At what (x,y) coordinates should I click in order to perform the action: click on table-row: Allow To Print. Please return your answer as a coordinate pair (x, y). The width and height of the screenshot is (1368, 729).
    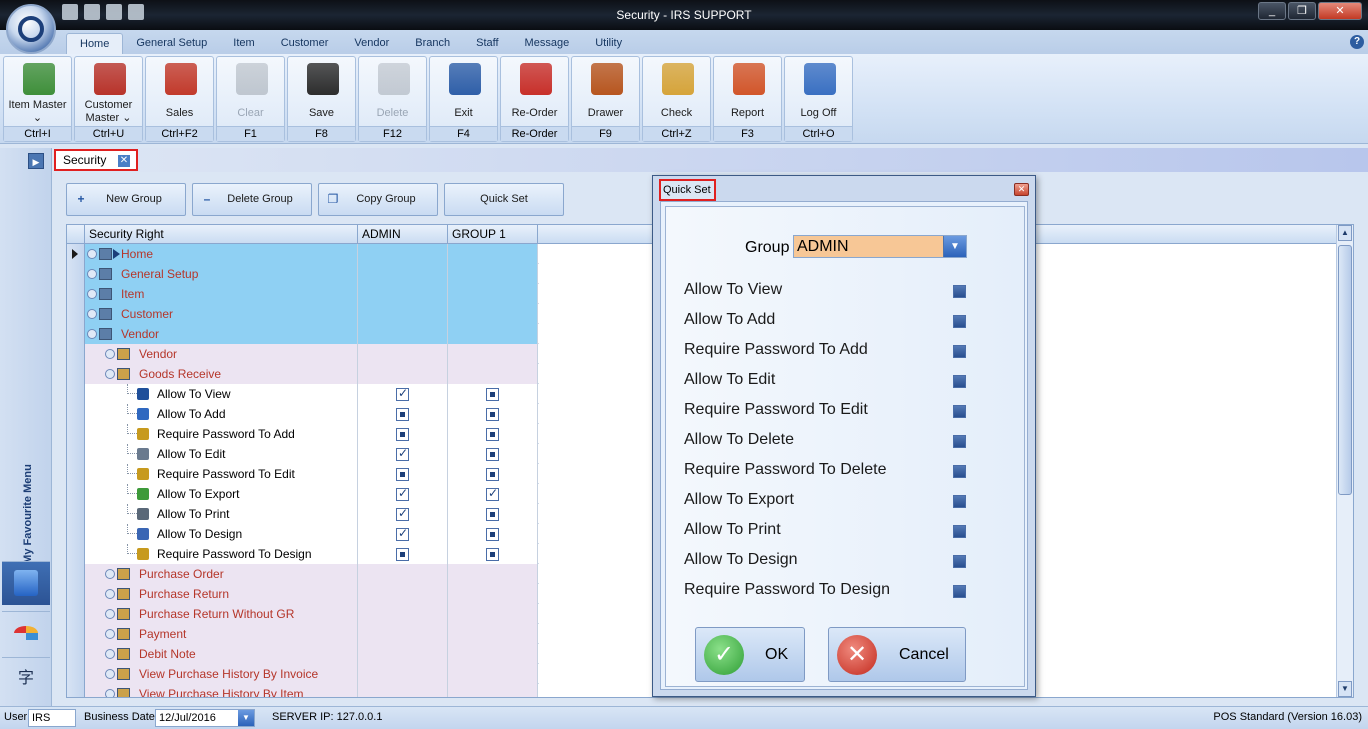
    Looking at the image, I should click on (303, 514).